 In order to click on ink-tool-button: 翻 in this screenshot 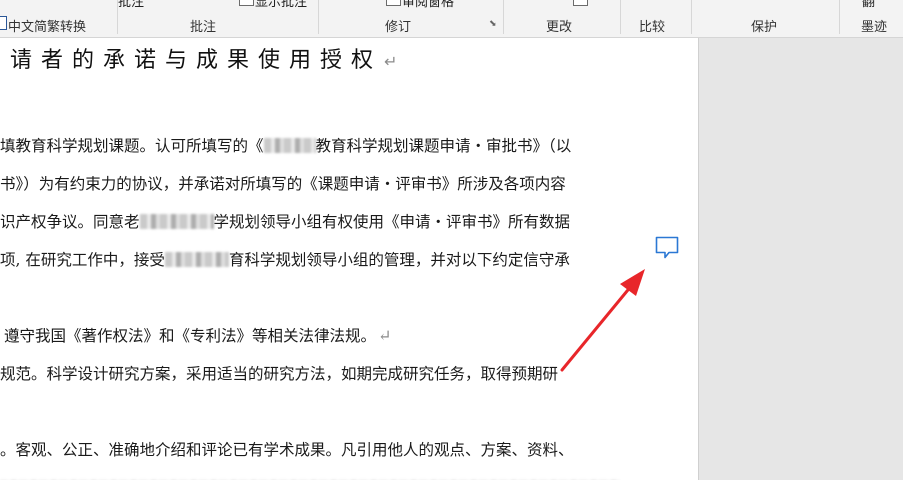, I will do `click(868, 5)`.